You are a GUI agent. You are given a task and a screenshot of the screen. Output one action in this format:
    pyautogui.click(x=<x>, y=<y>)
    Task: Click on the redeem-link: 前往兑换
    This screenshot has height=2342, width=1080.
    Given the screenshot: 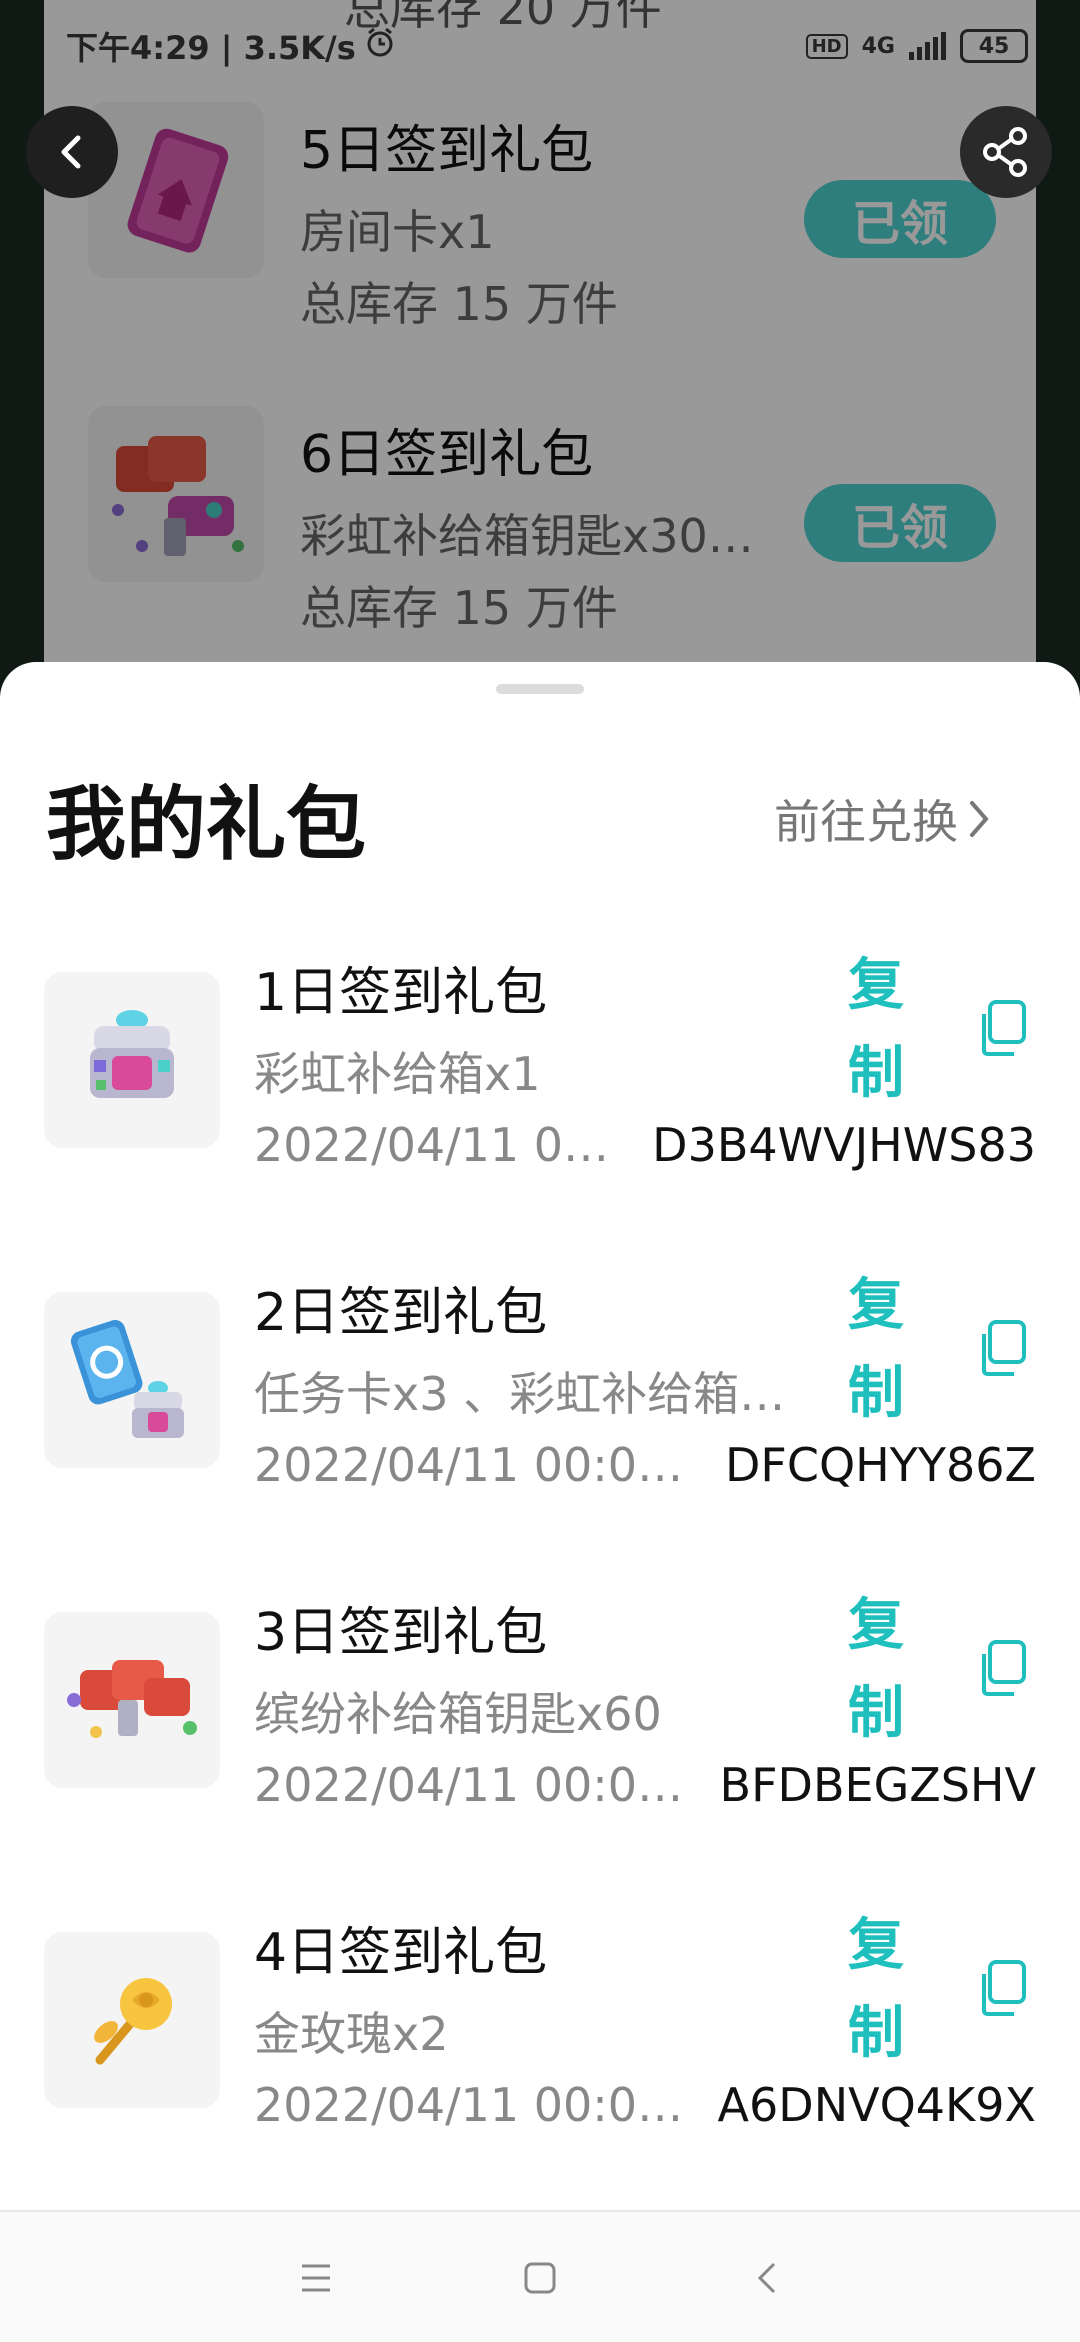 What is the action you would take?
    pyautogui.click(x=886, y=819)
    